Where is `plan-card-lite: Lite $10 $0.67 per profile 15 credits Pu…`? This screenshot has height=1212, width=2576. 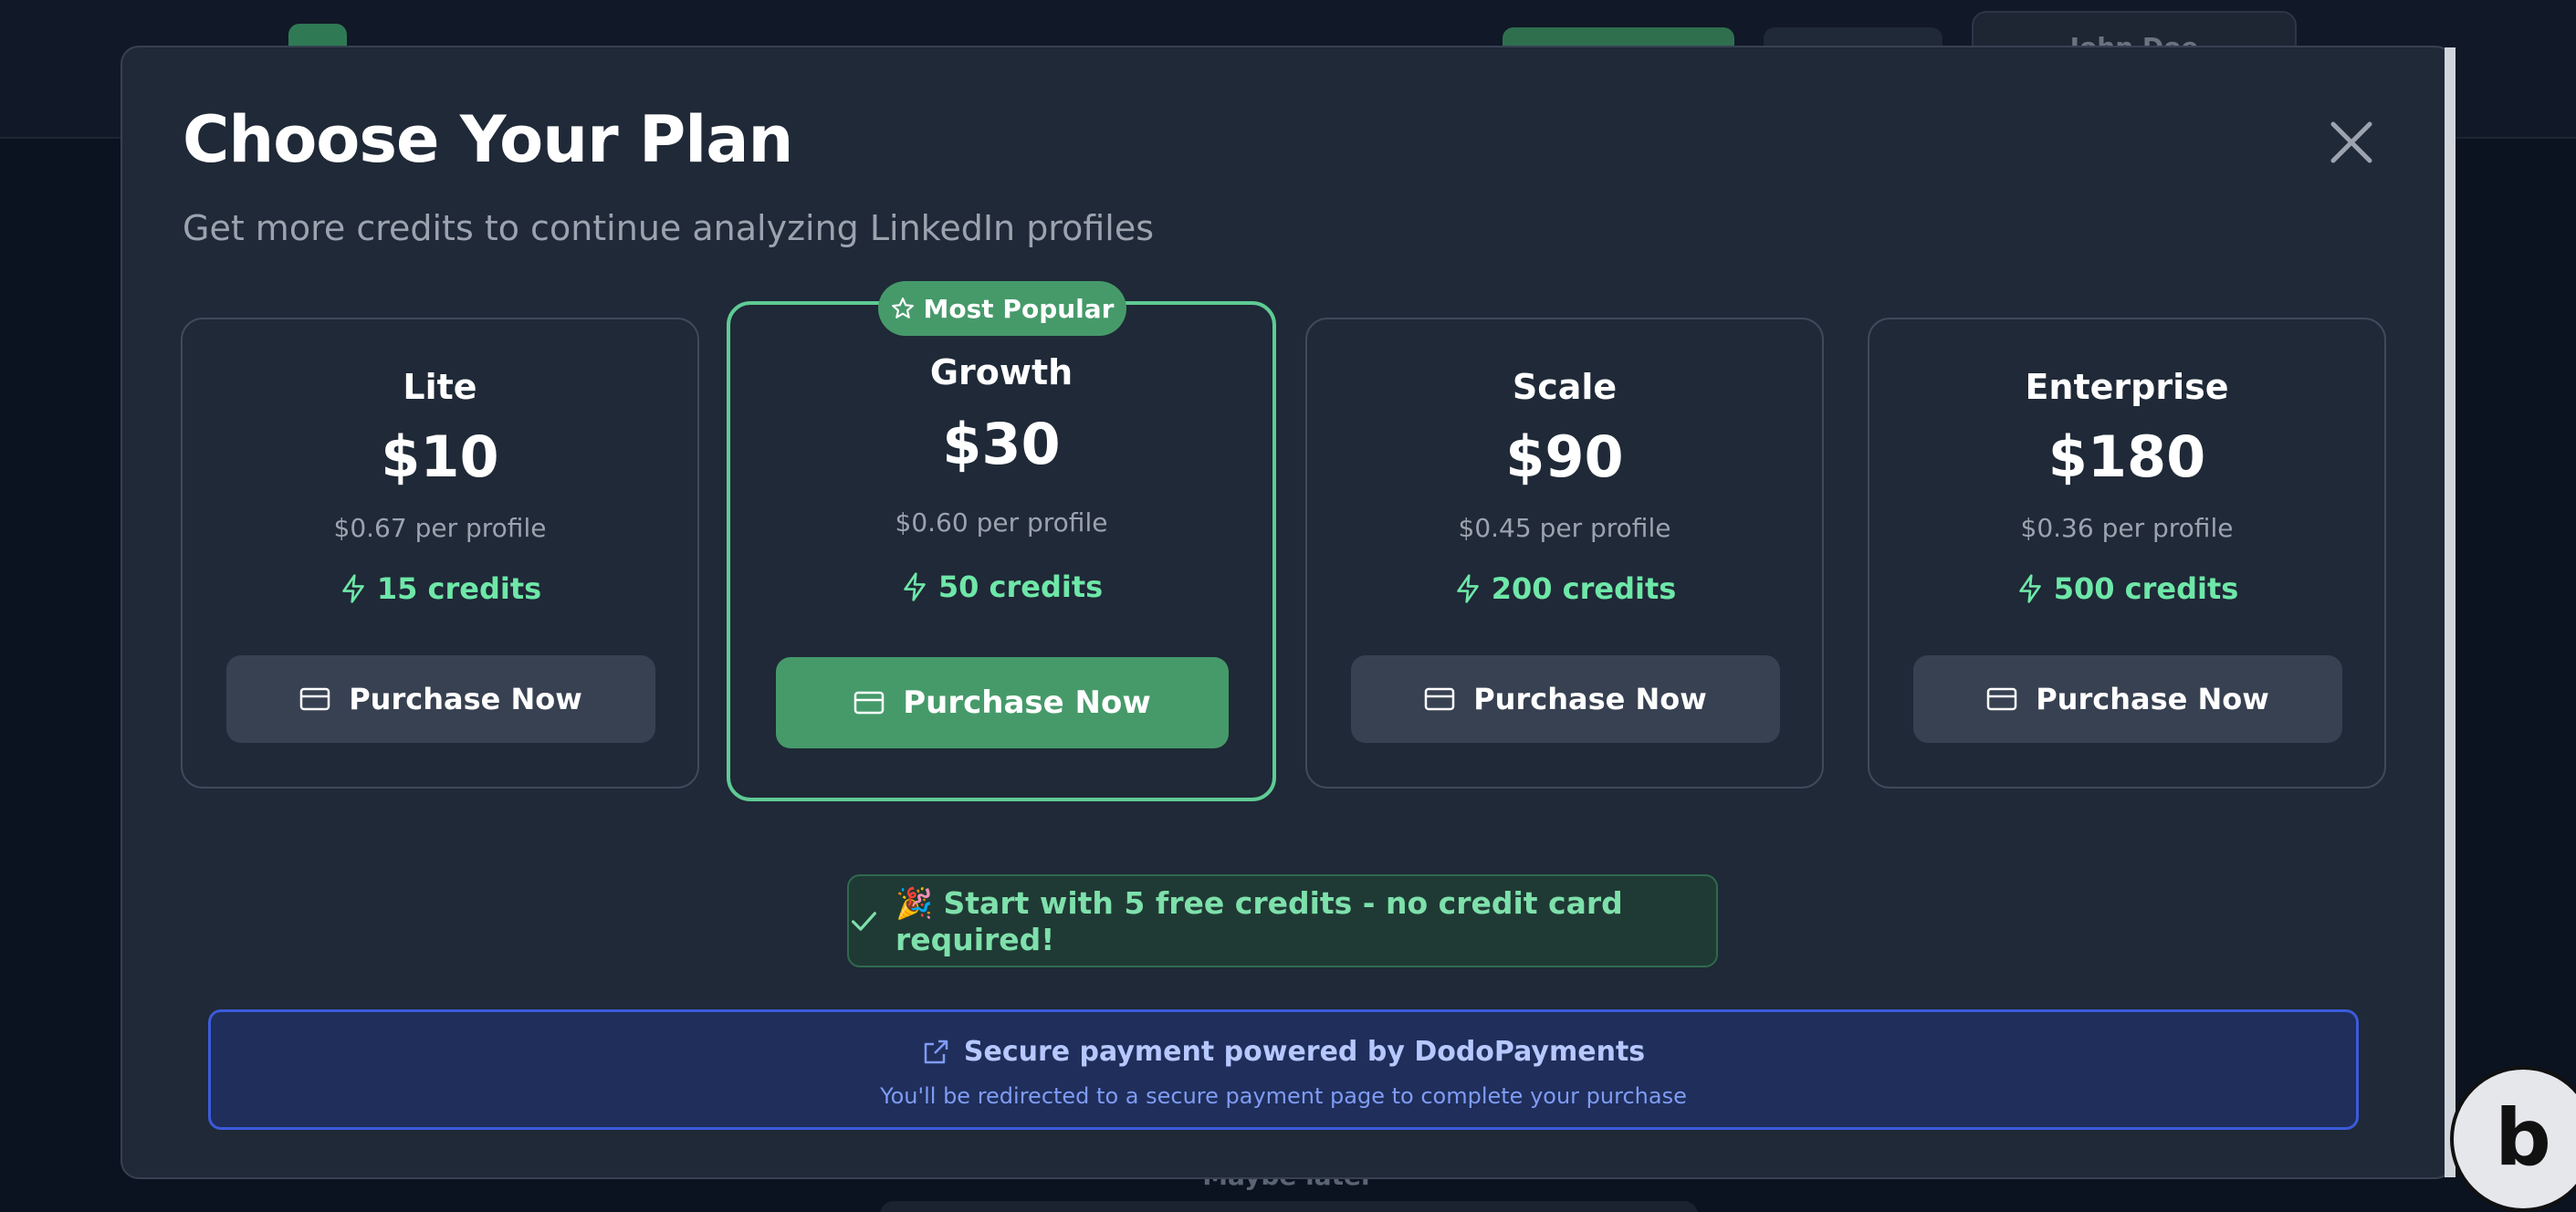
plan-card-lite: Lite $10 $0.67 per profile 15 credits Pu… is located at coordinates (440, 553).